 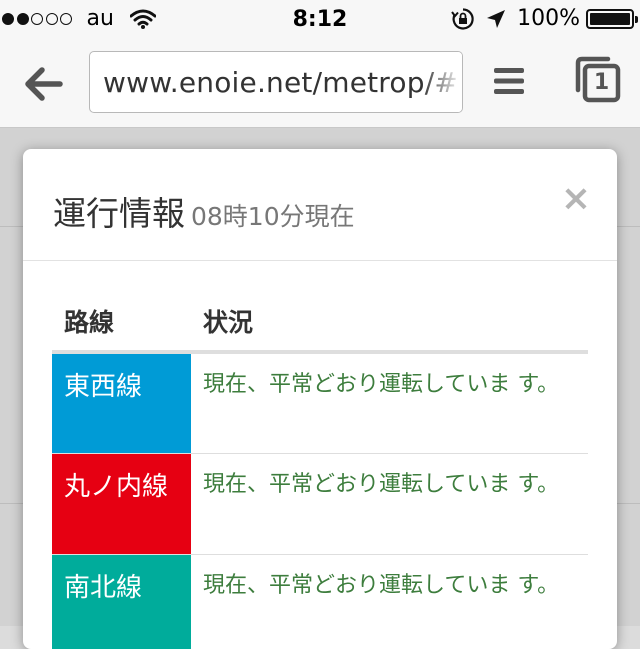 I want to click on line-name-cell: 東西線, so click(x=121, y=402).